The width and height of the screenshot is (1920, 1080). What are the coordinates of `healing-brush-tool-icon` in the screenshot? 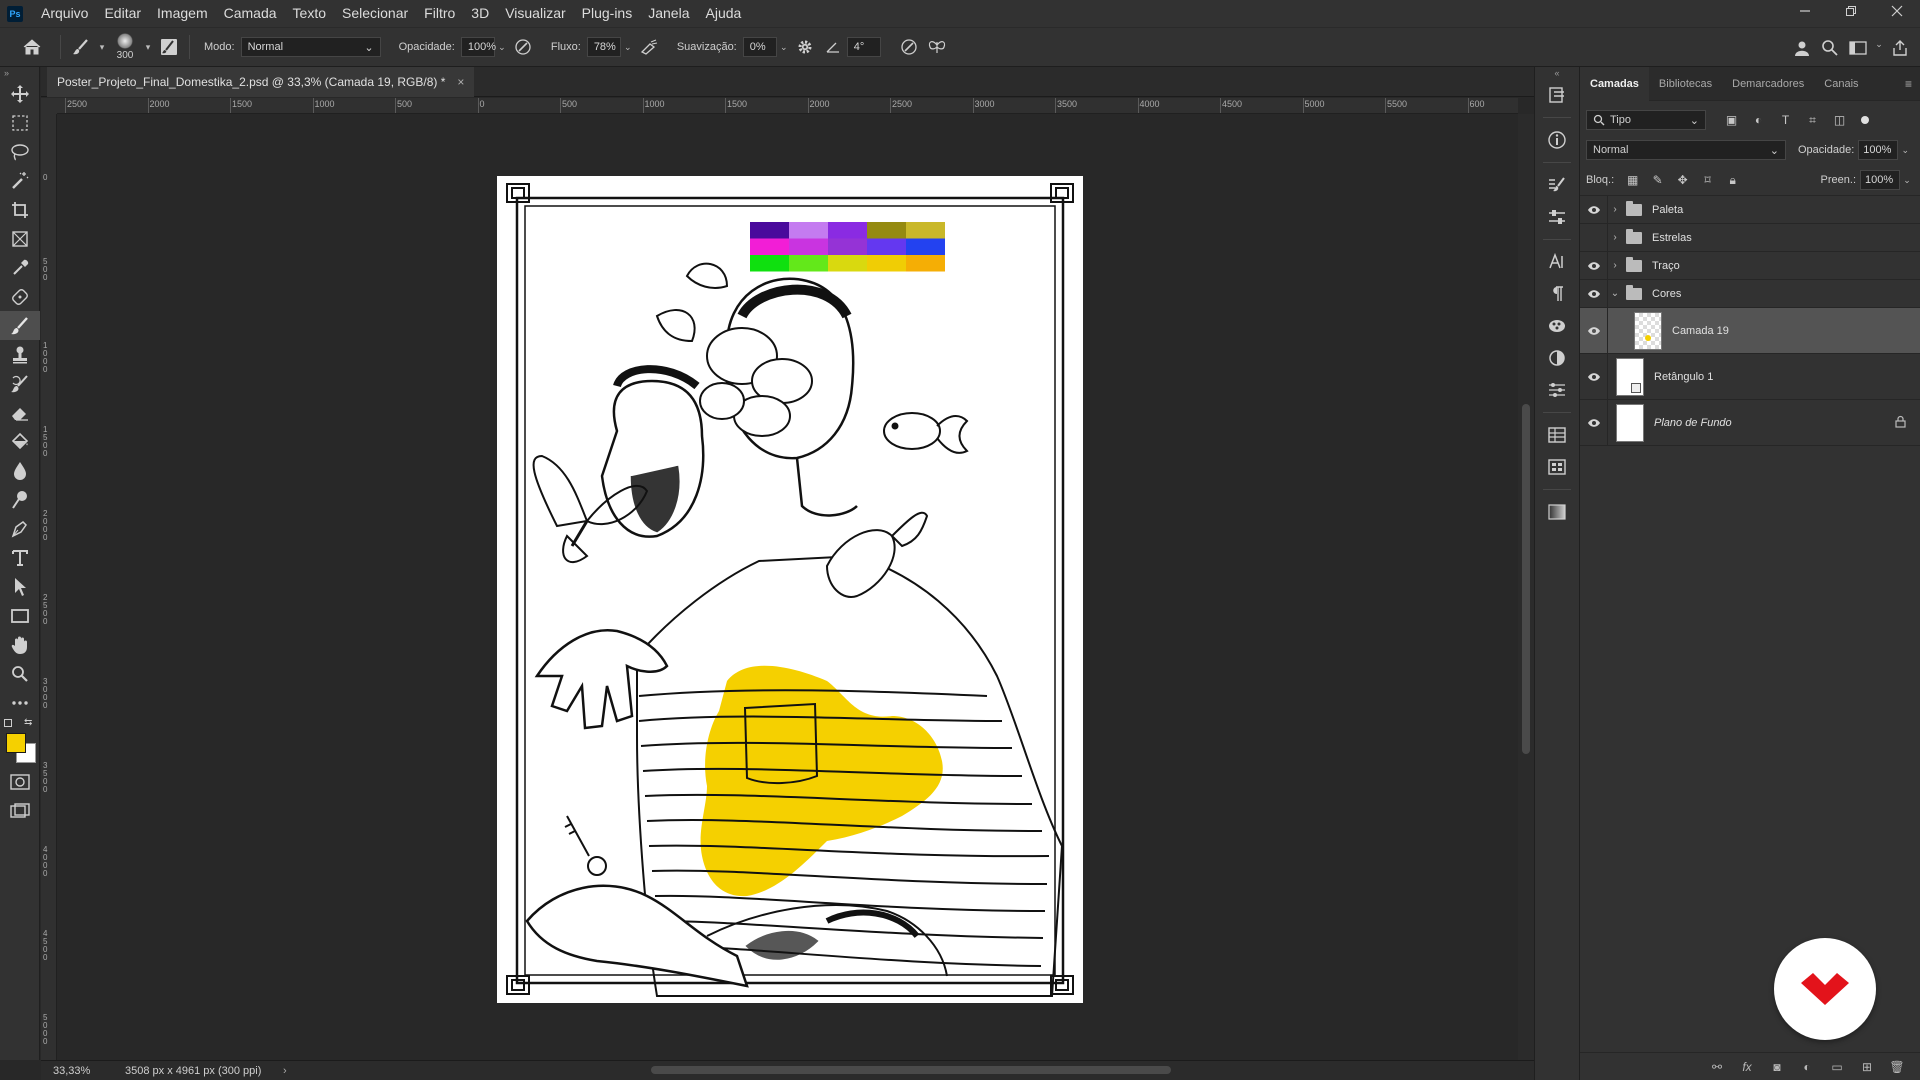 It's located at (20, 296).